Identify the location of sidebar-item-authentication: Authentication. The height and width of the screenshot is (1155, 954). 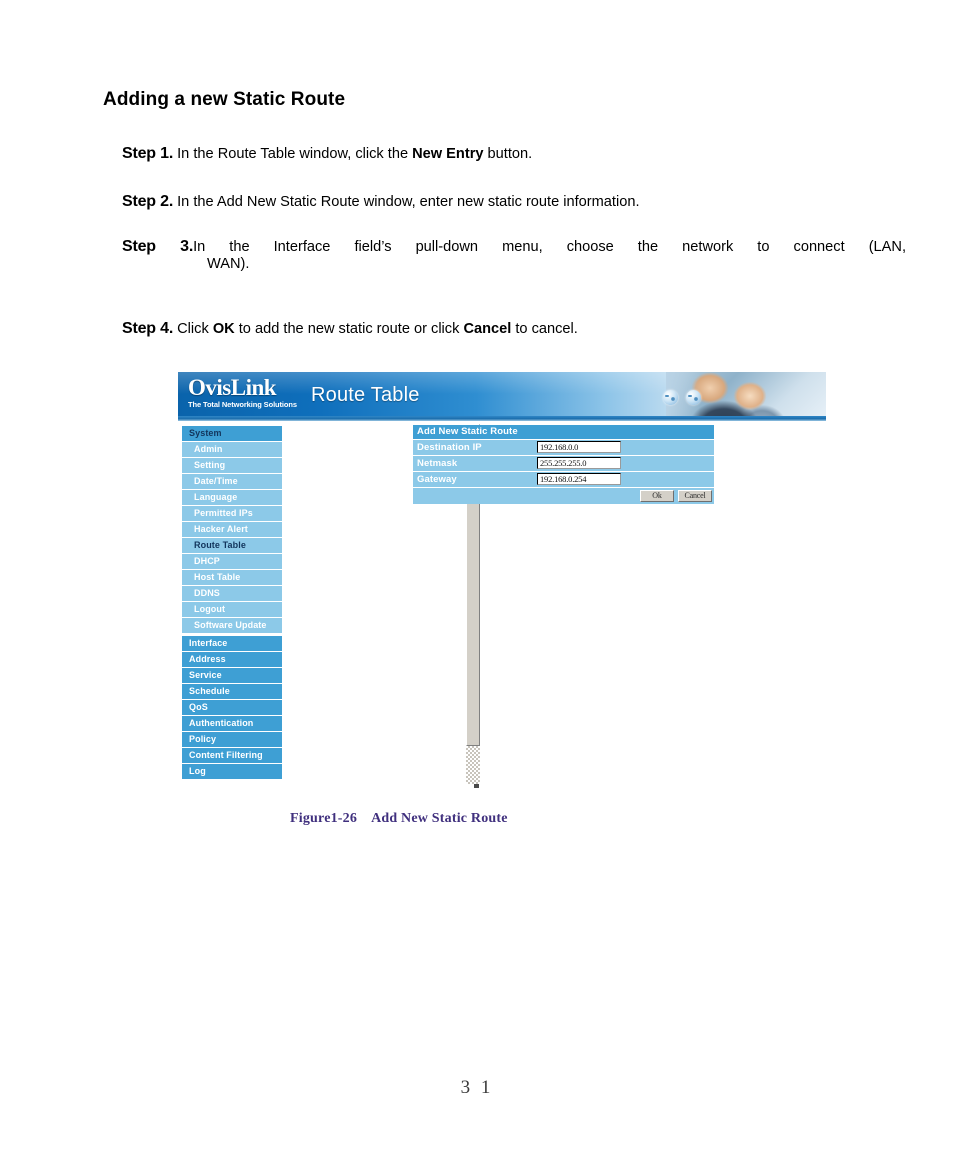
(232, 723).